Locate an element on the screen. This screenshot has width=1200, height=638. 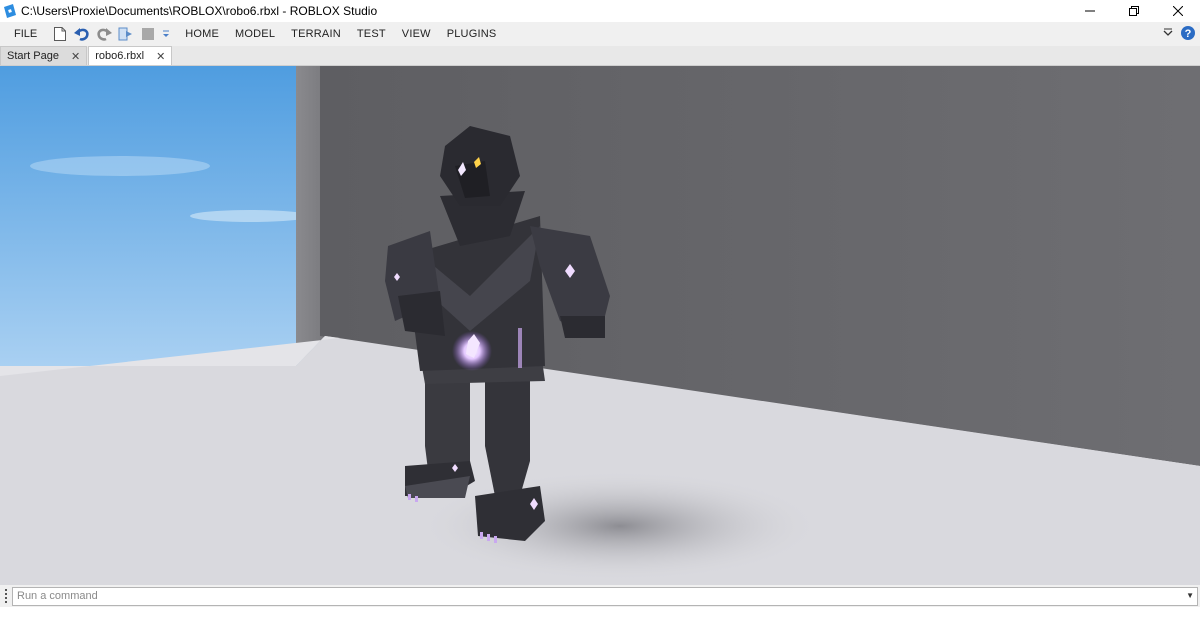
new-file-button is located at coordinates (60, 34).